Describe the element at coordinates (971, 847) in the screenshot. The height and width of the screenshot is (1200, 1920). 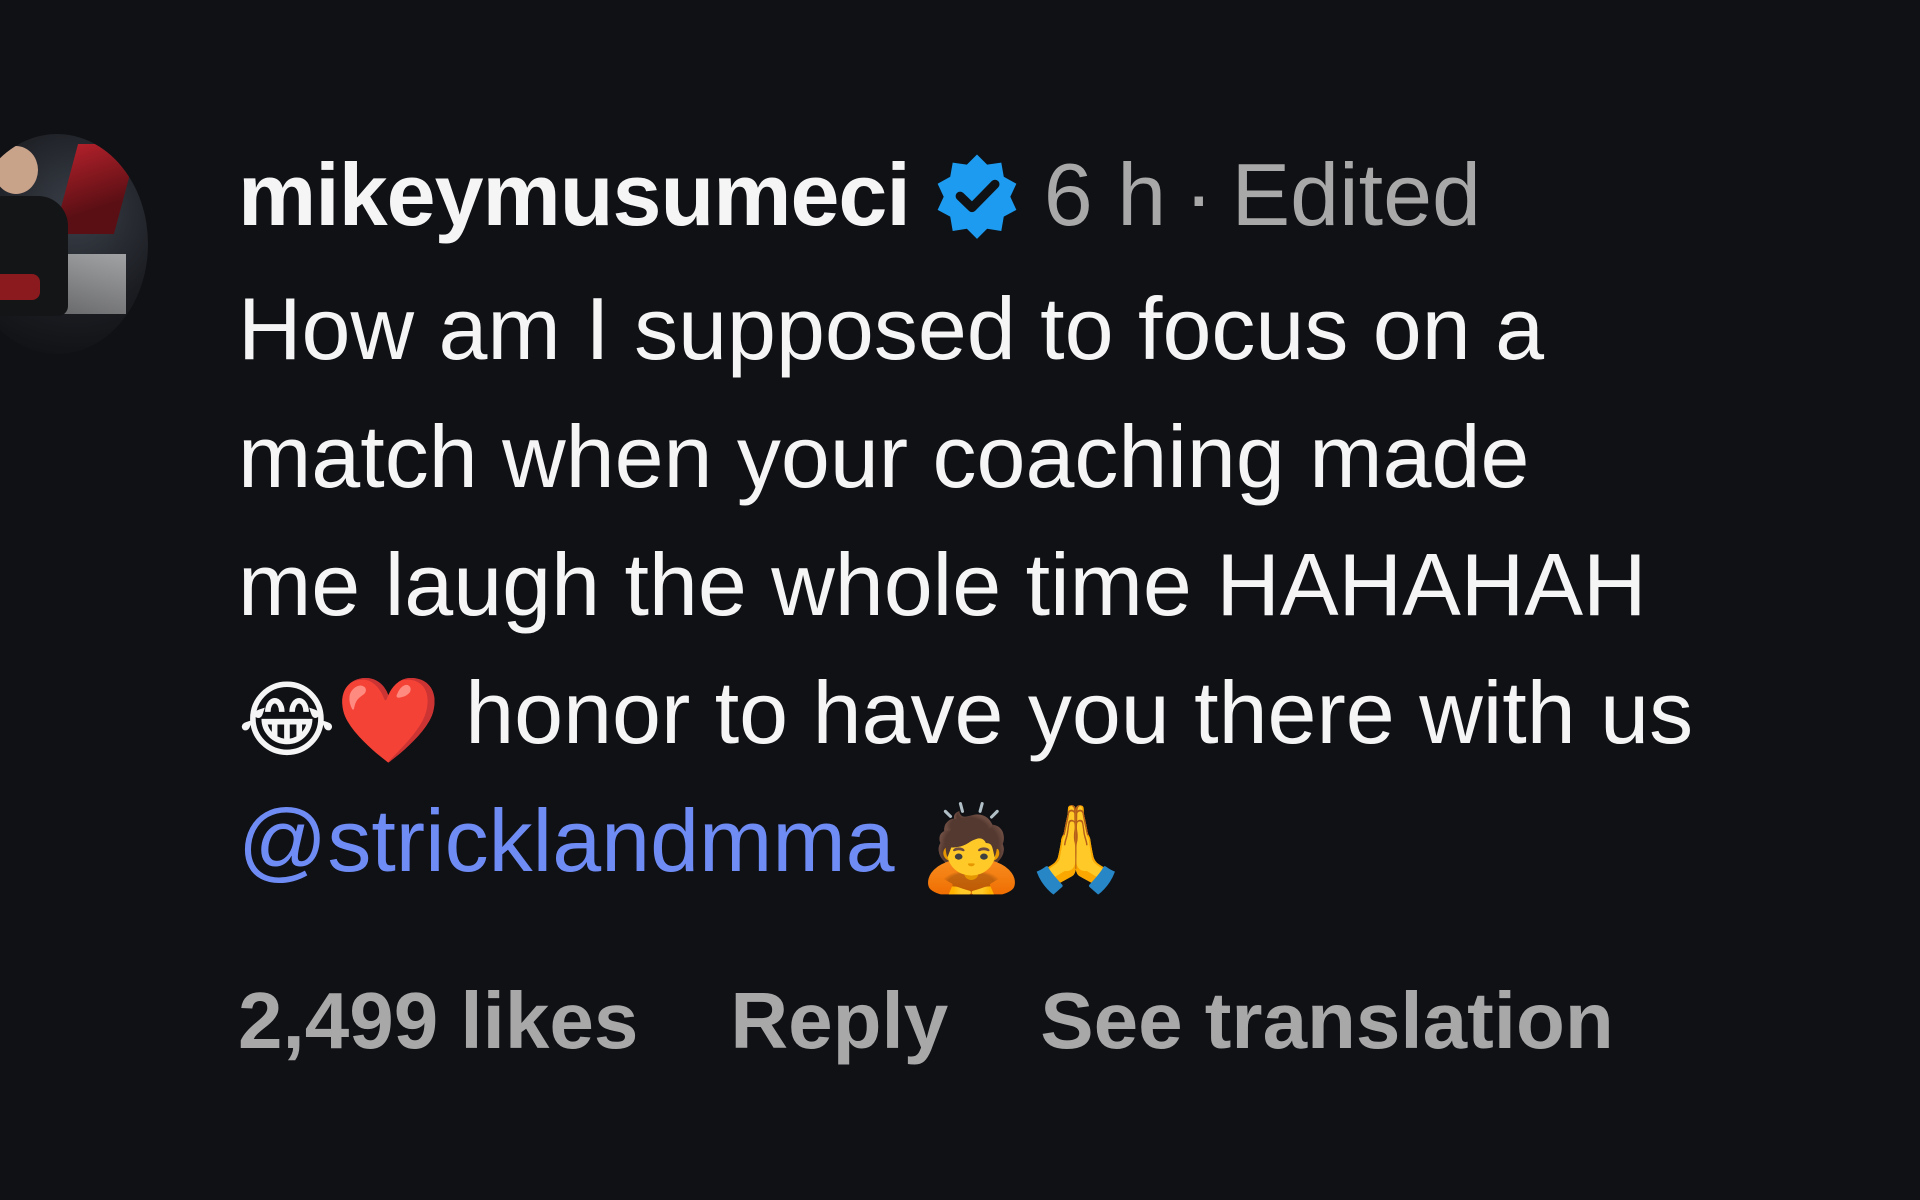
I see `bowing-person-emoji-icon: 🙇` at that location.